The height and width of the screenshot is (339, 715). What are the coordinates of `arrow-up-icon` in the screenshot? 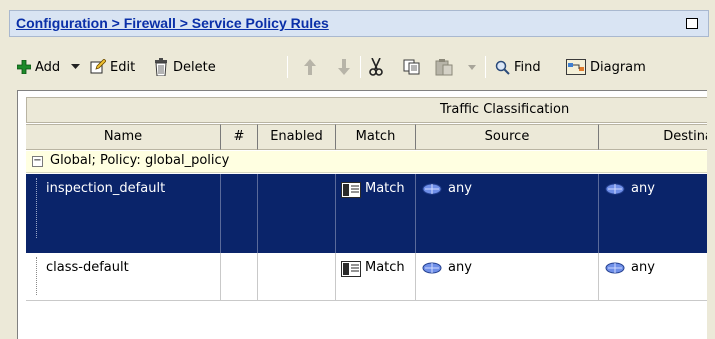 It's located at (310, 67).